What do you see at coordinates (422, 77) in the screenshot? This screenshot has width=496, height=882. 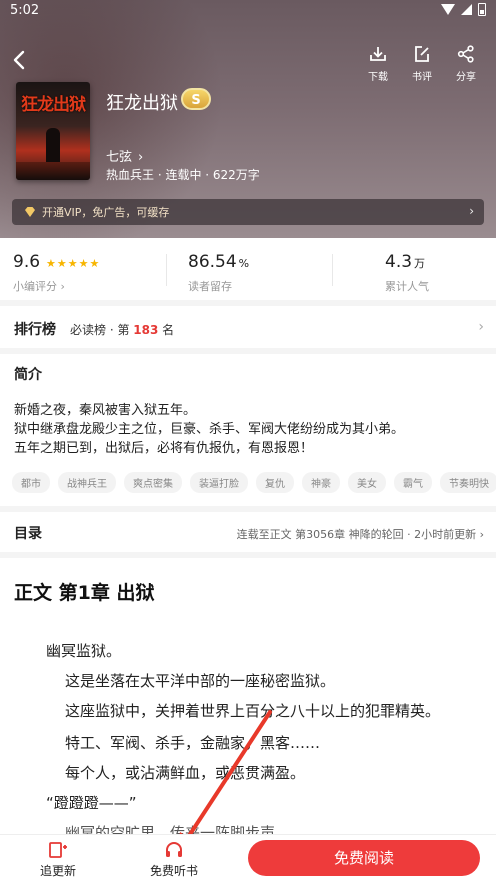 I see `review-label: 书评` at bounding box center [422, 77].